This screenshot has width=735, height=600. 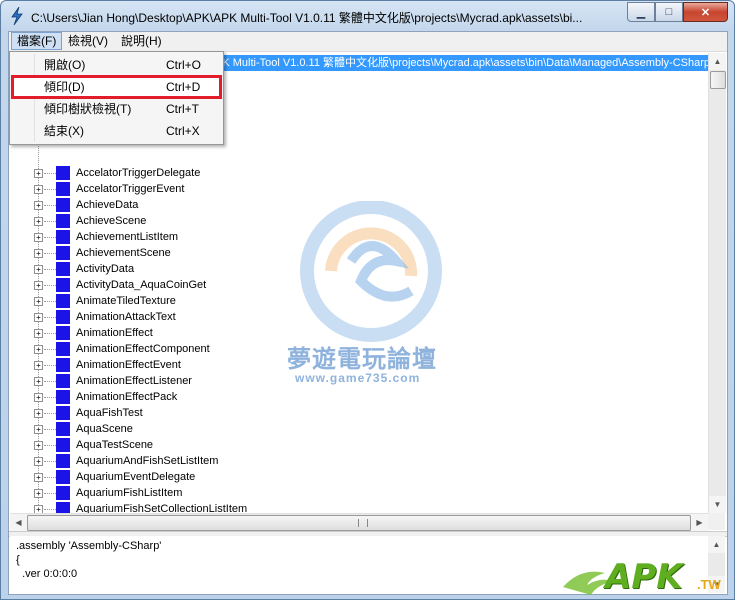 What do you see at coordinates (115, 445) in the screenshot?
I see `tree-node-label: AquaTestScene` at bounding box center [115, 445].